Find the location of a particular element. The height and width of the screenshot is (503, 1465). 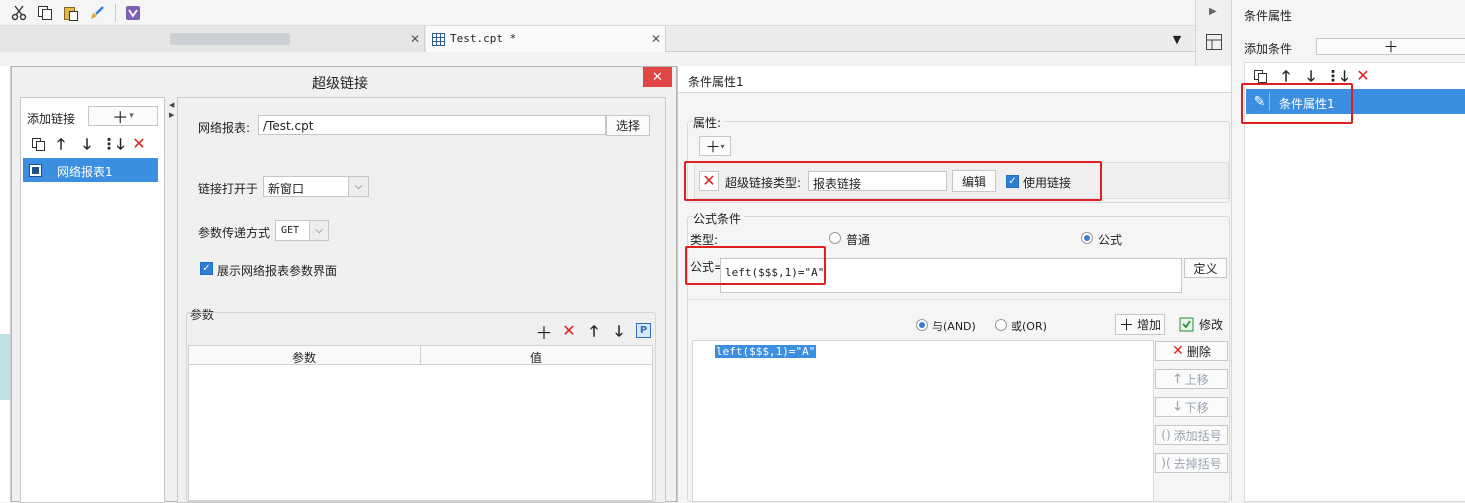

radio-normal is located at coordinates (835, 238).